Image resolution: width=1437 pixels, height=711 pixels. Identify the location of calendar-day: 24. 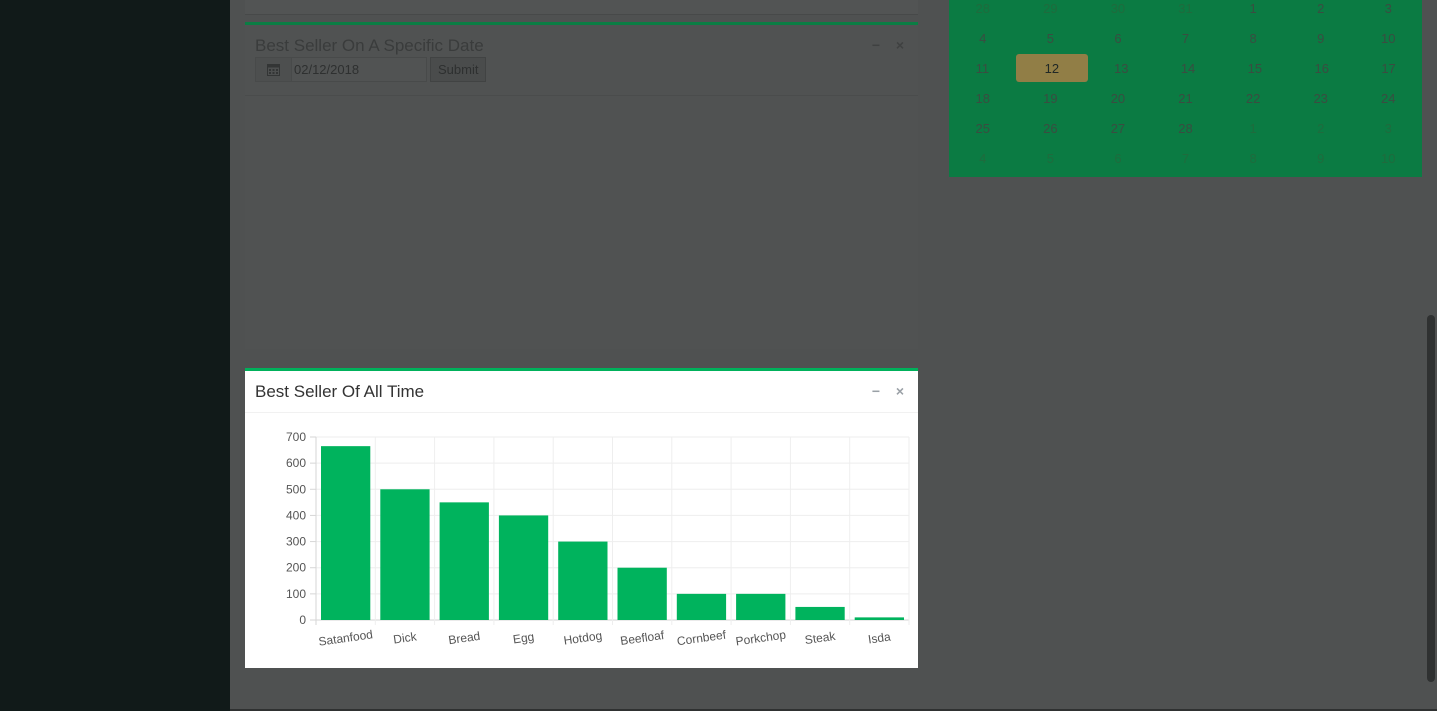
(1388, 98).